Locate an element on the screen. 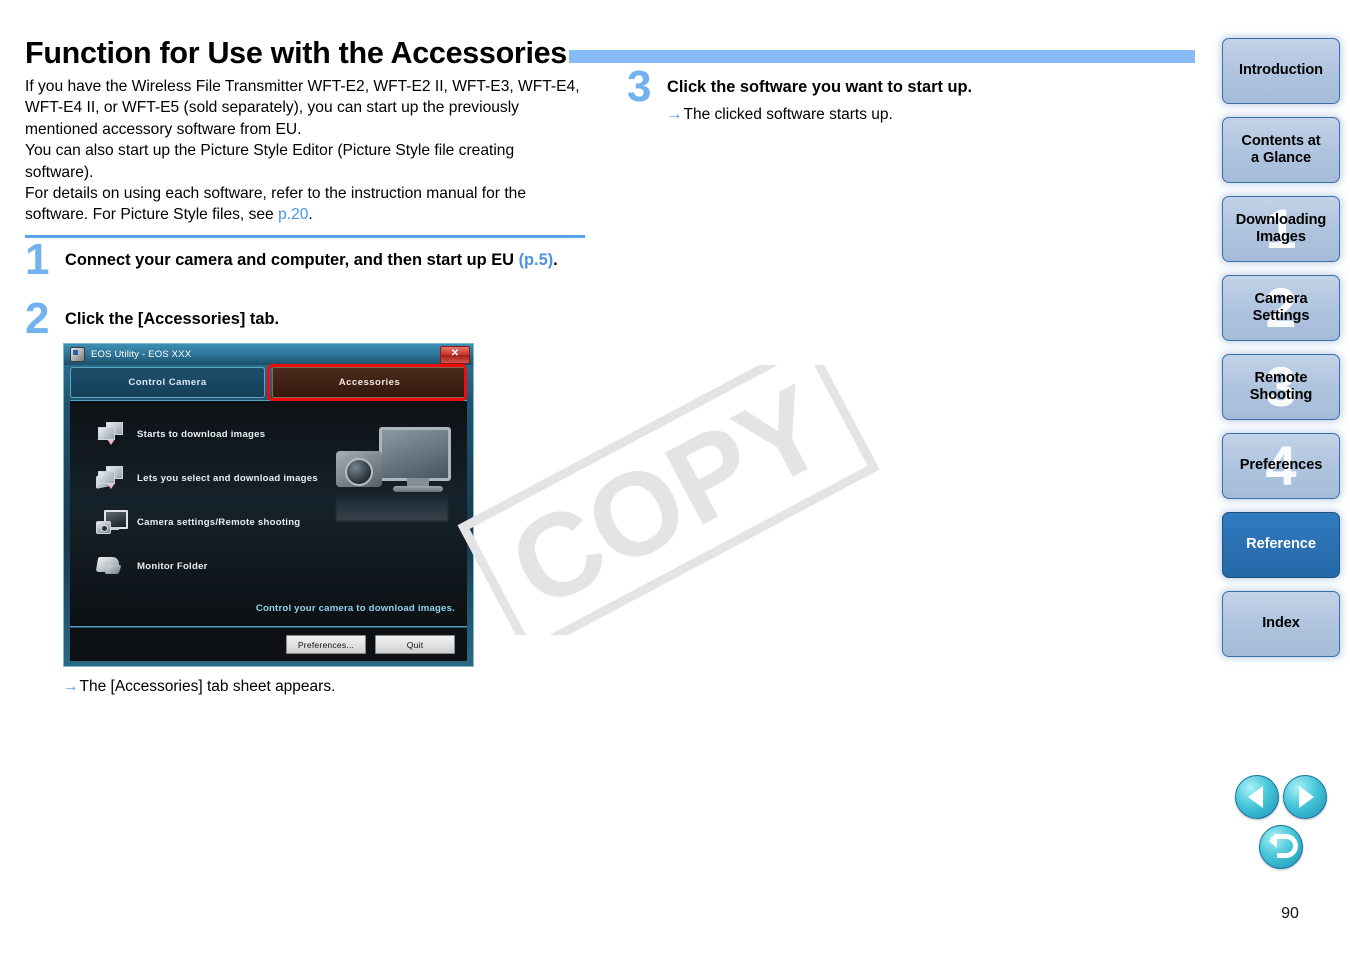 This screenshot has width=1350, height=954. step-2-heading: Click the [Accessories] tab. is located at coordinates (172, 319).